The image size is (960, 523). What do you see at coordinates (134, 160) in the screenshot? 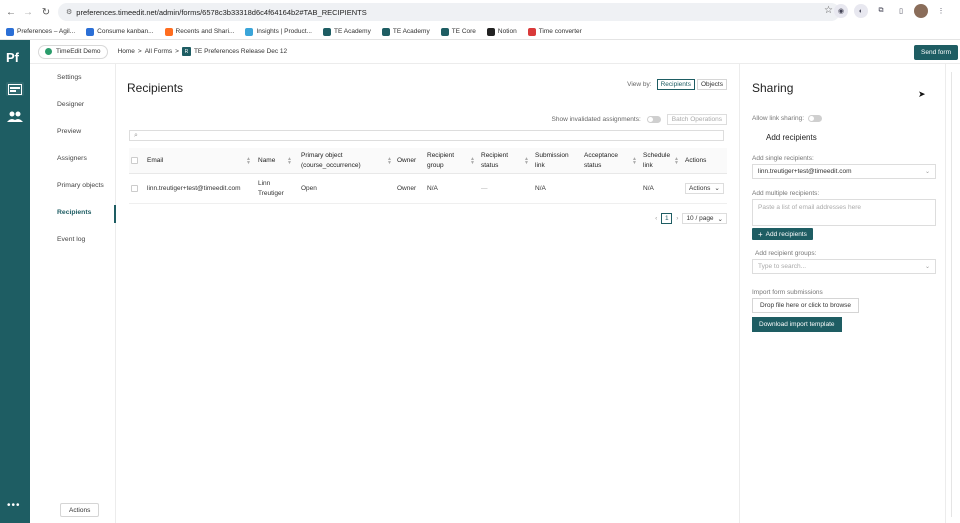
I see `select-all-checkbox` at bounding box center [134, 160].